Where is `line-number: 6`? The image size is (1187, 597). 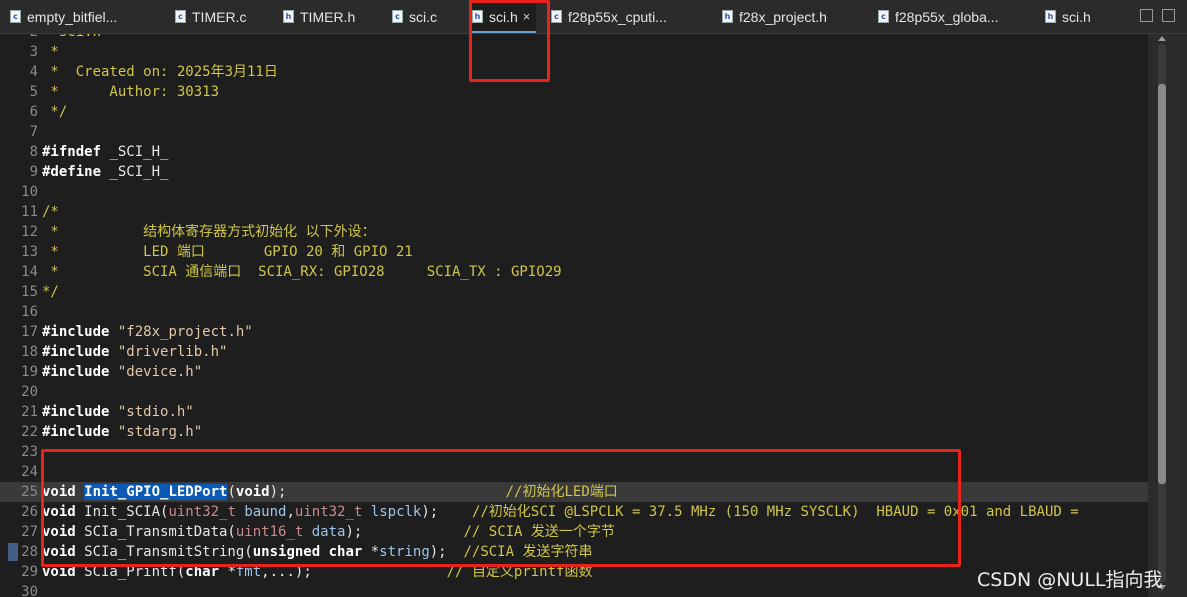
line-number: 6 is located at coordinates (33, 112).